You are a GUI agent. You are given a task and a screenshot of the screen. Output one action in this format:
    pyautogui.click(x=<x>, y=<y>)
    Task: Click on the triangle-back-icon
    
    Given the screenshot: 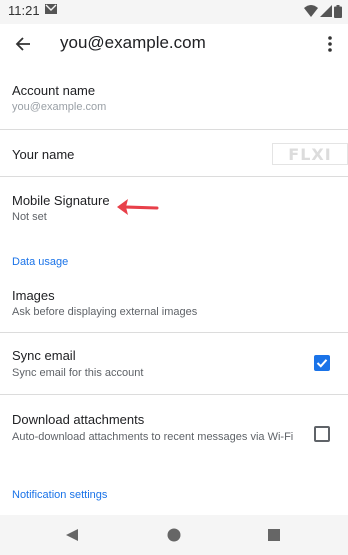 What is the action you would take?
    pyautogui.click(x=72, y=535)
    